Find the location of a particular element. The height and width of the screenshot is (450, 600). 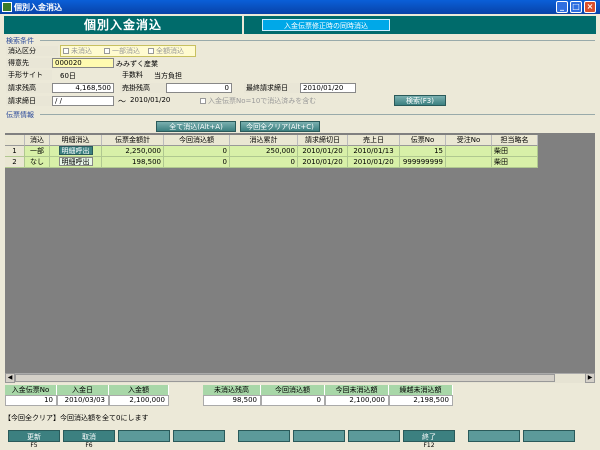

clear-all-button: 今回全クリア(Alt+C) is located at coordinates (280, 126).